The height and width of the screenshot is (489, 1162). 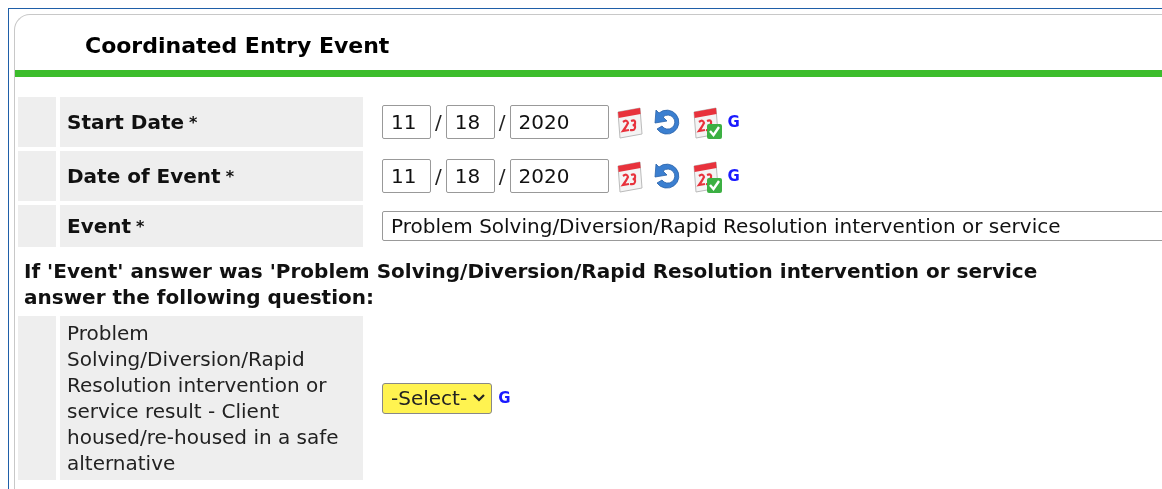 I want to click on question-text: If 'Event' answer was 'Problem Solving/Diversion/Rapid Resolution intervention or service answer the following question:, so click(x=531, y=284).